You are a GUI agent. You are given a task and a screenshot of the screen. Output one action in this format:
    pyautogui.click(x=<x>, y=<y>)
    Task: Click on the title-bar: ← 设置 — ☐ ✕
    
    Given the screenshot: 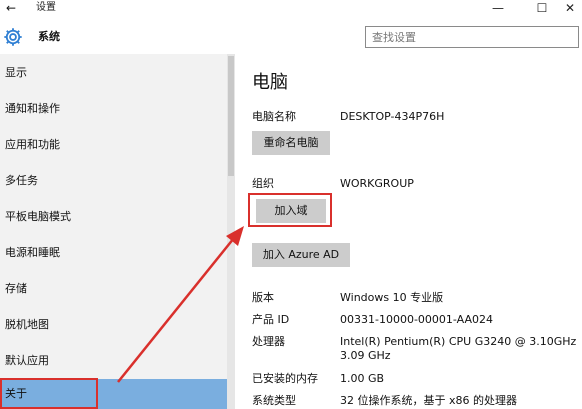 What is the action you would take?
    pyautogui.click(x=291, y=9)
    